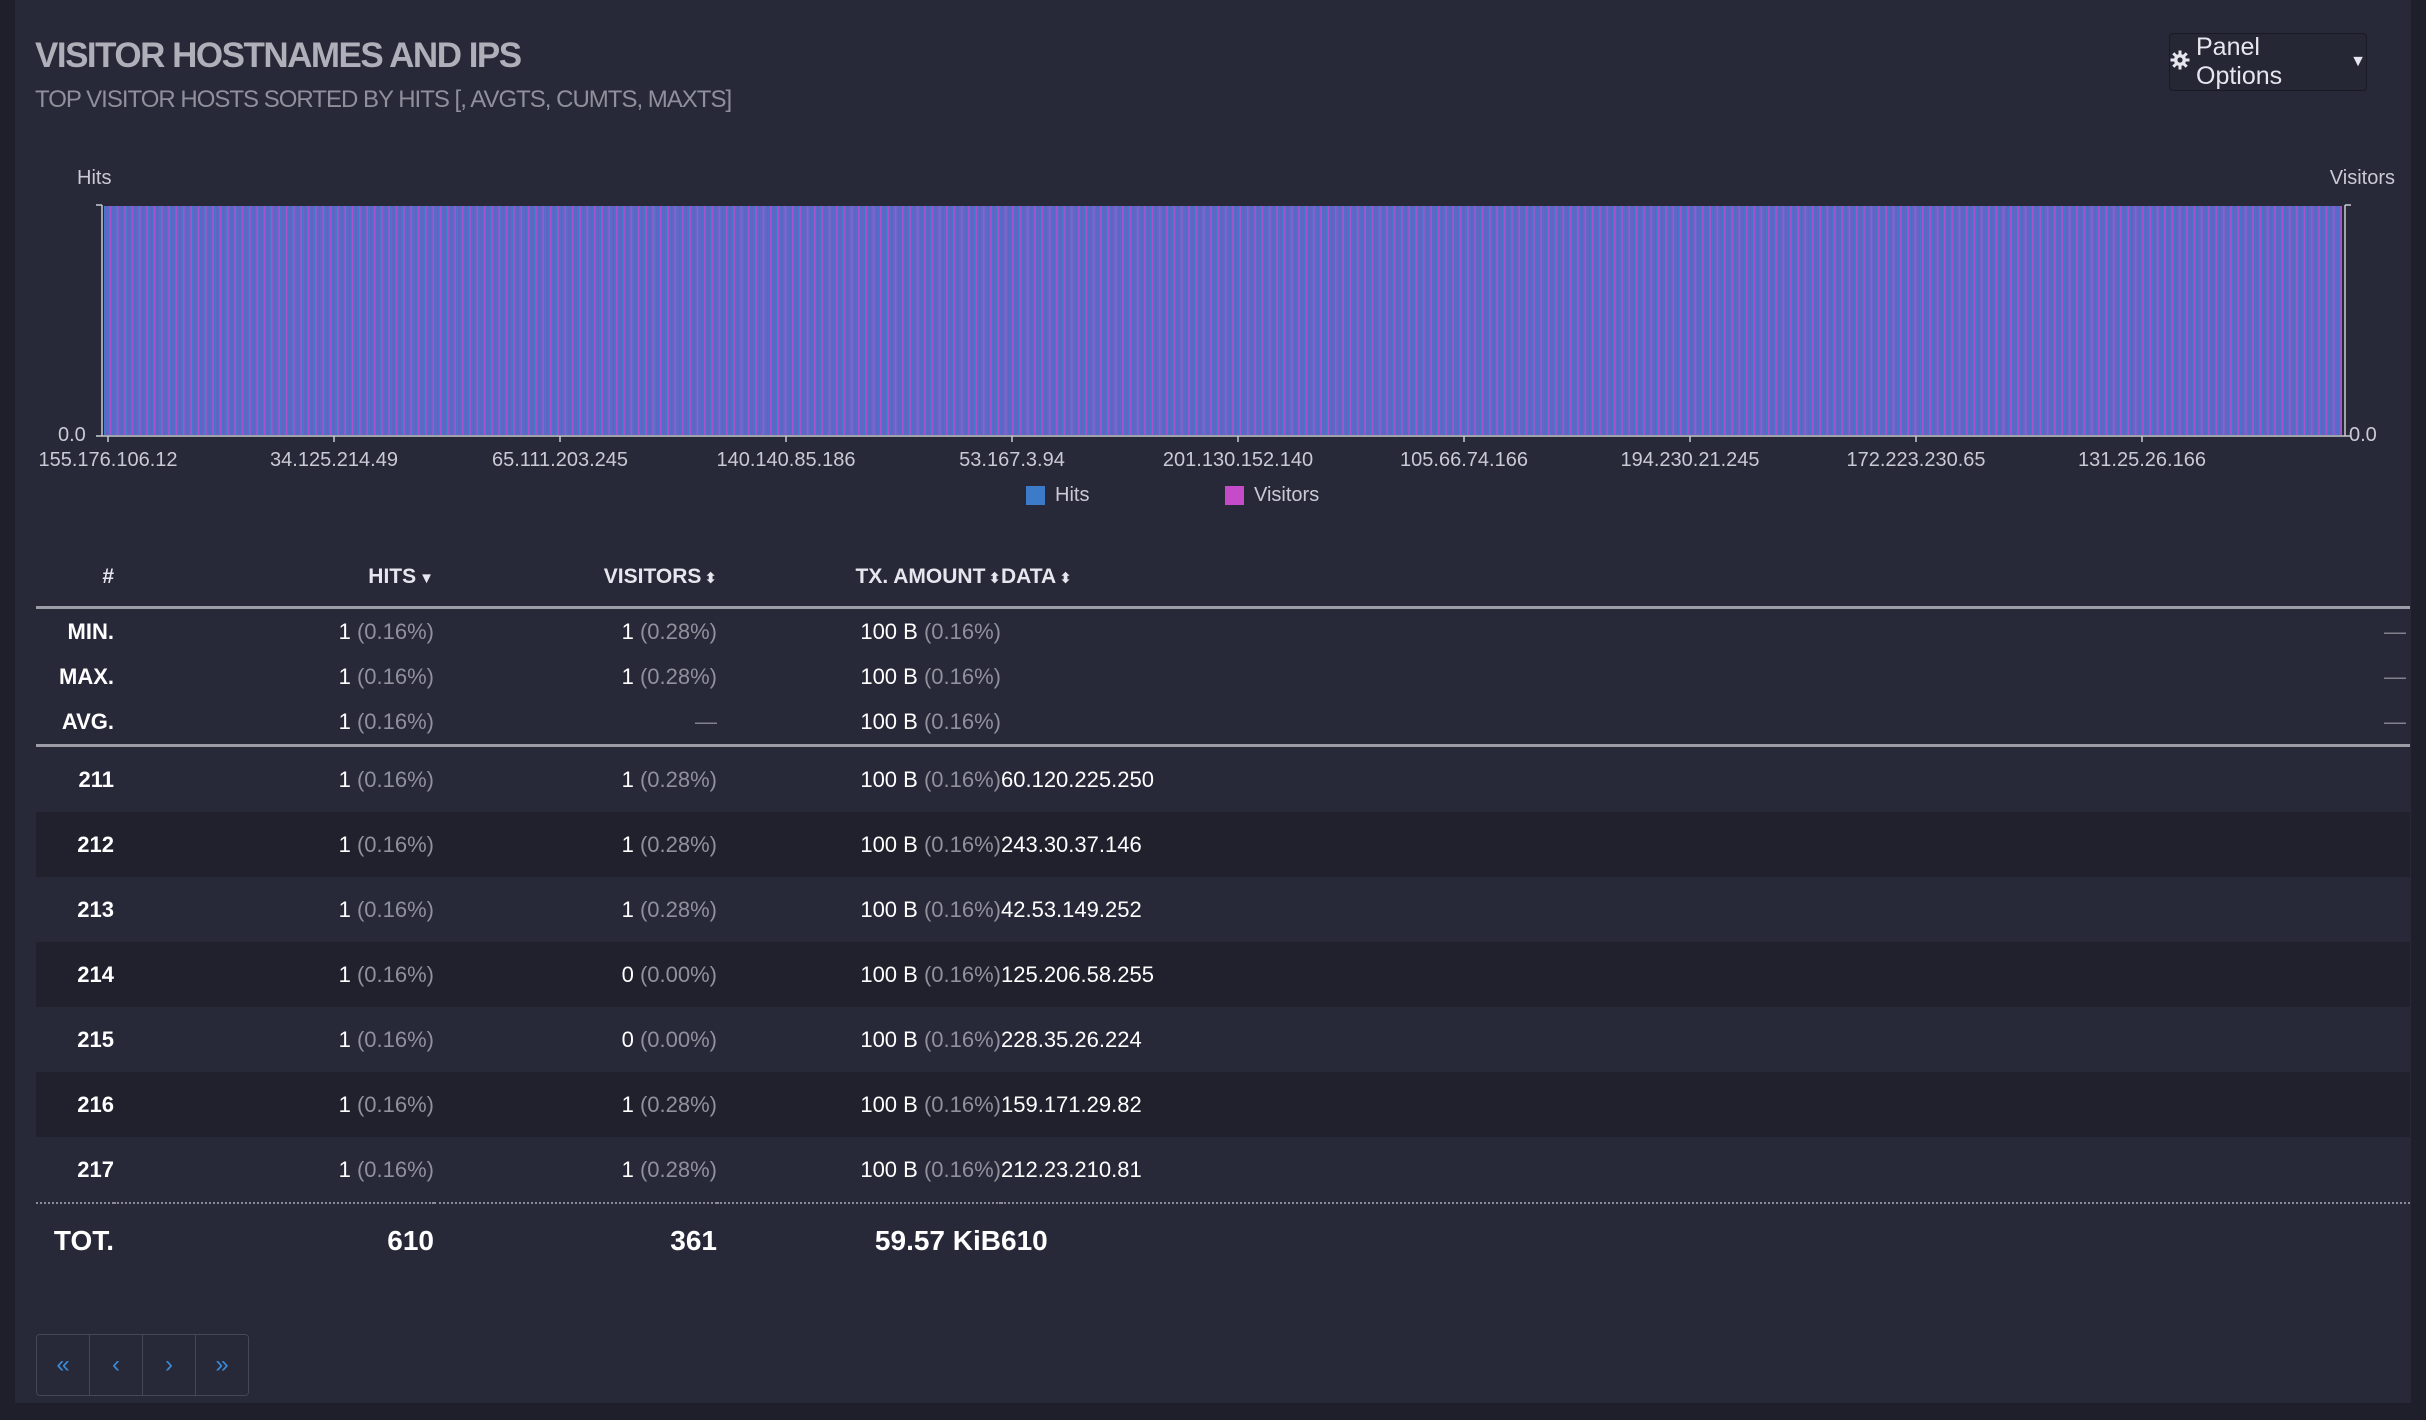 Image resolution: width=2426 pixels, height=1420 pixels. I want to click on last-page-button: », so click(222, 1365).